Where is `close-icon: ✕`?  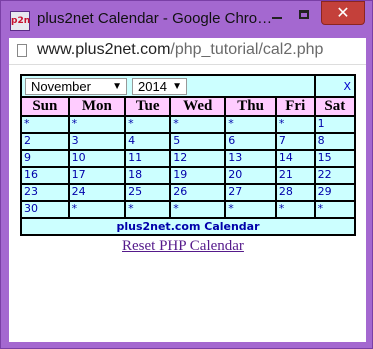 close-icon: ✕ is located at coordinates (343, 12).